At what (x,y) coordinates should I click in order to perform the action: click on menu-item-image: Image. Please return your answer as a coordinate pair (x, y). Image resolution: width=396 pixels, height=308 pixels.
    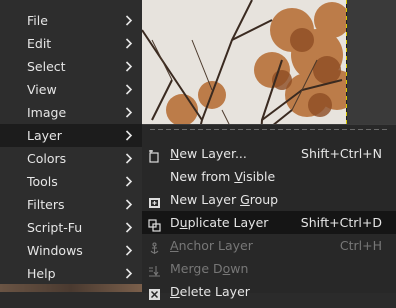
    Looking at the image, I should click on (71, 112).